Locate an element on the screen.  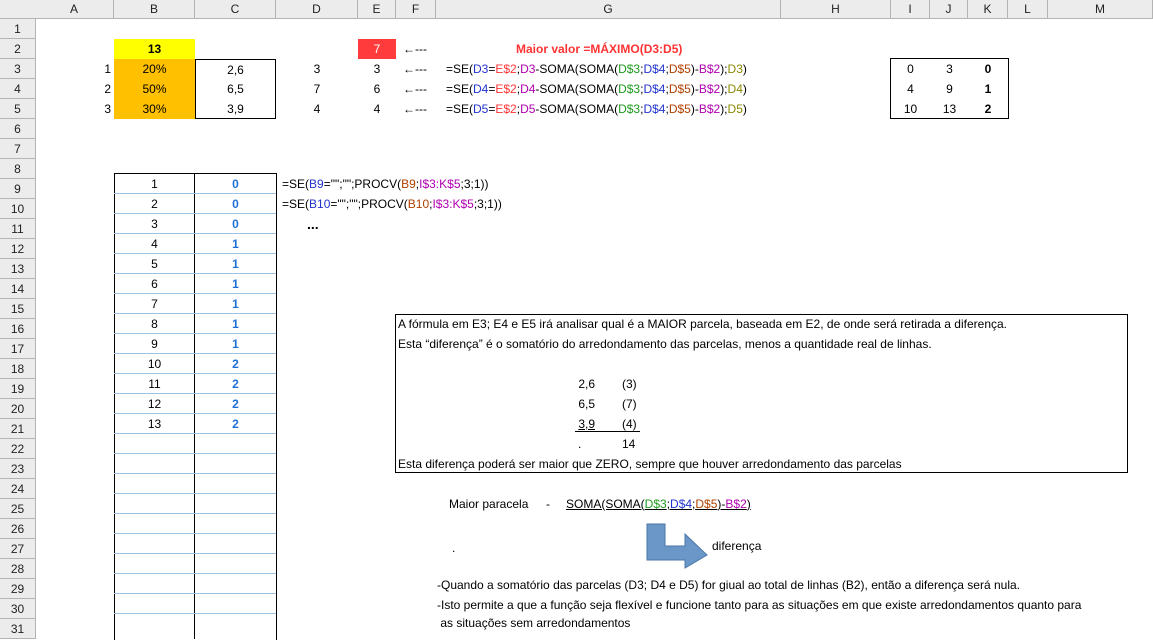
cell-b17: 9 is located at coordinates (154, 344).